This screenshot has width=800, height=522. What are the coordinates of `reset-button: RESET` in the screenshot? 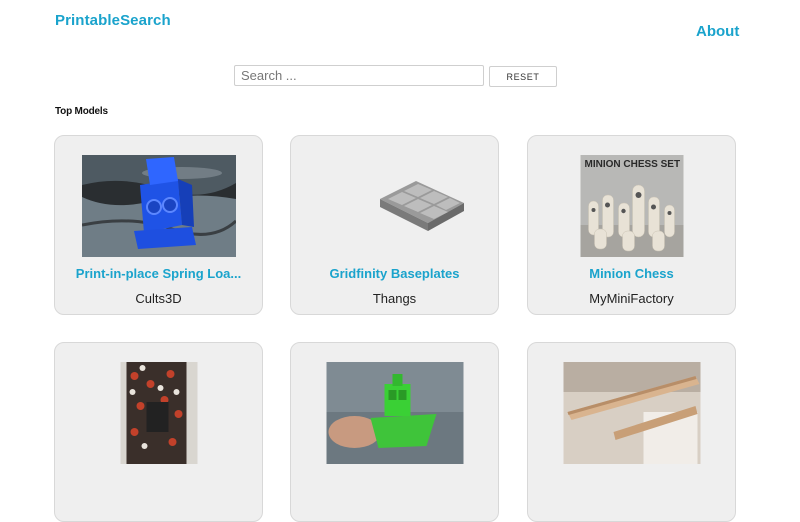 It's located at (523, 76).